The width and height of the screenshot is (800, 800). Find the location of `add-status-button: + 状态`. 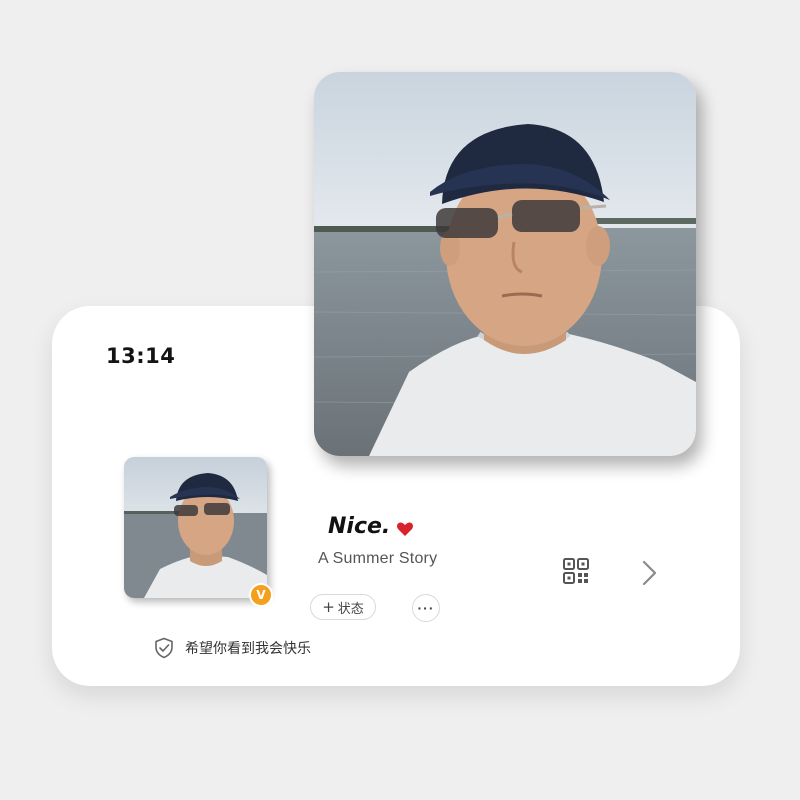

add-status-button: + 状态 is located at coordinates (343, 607).